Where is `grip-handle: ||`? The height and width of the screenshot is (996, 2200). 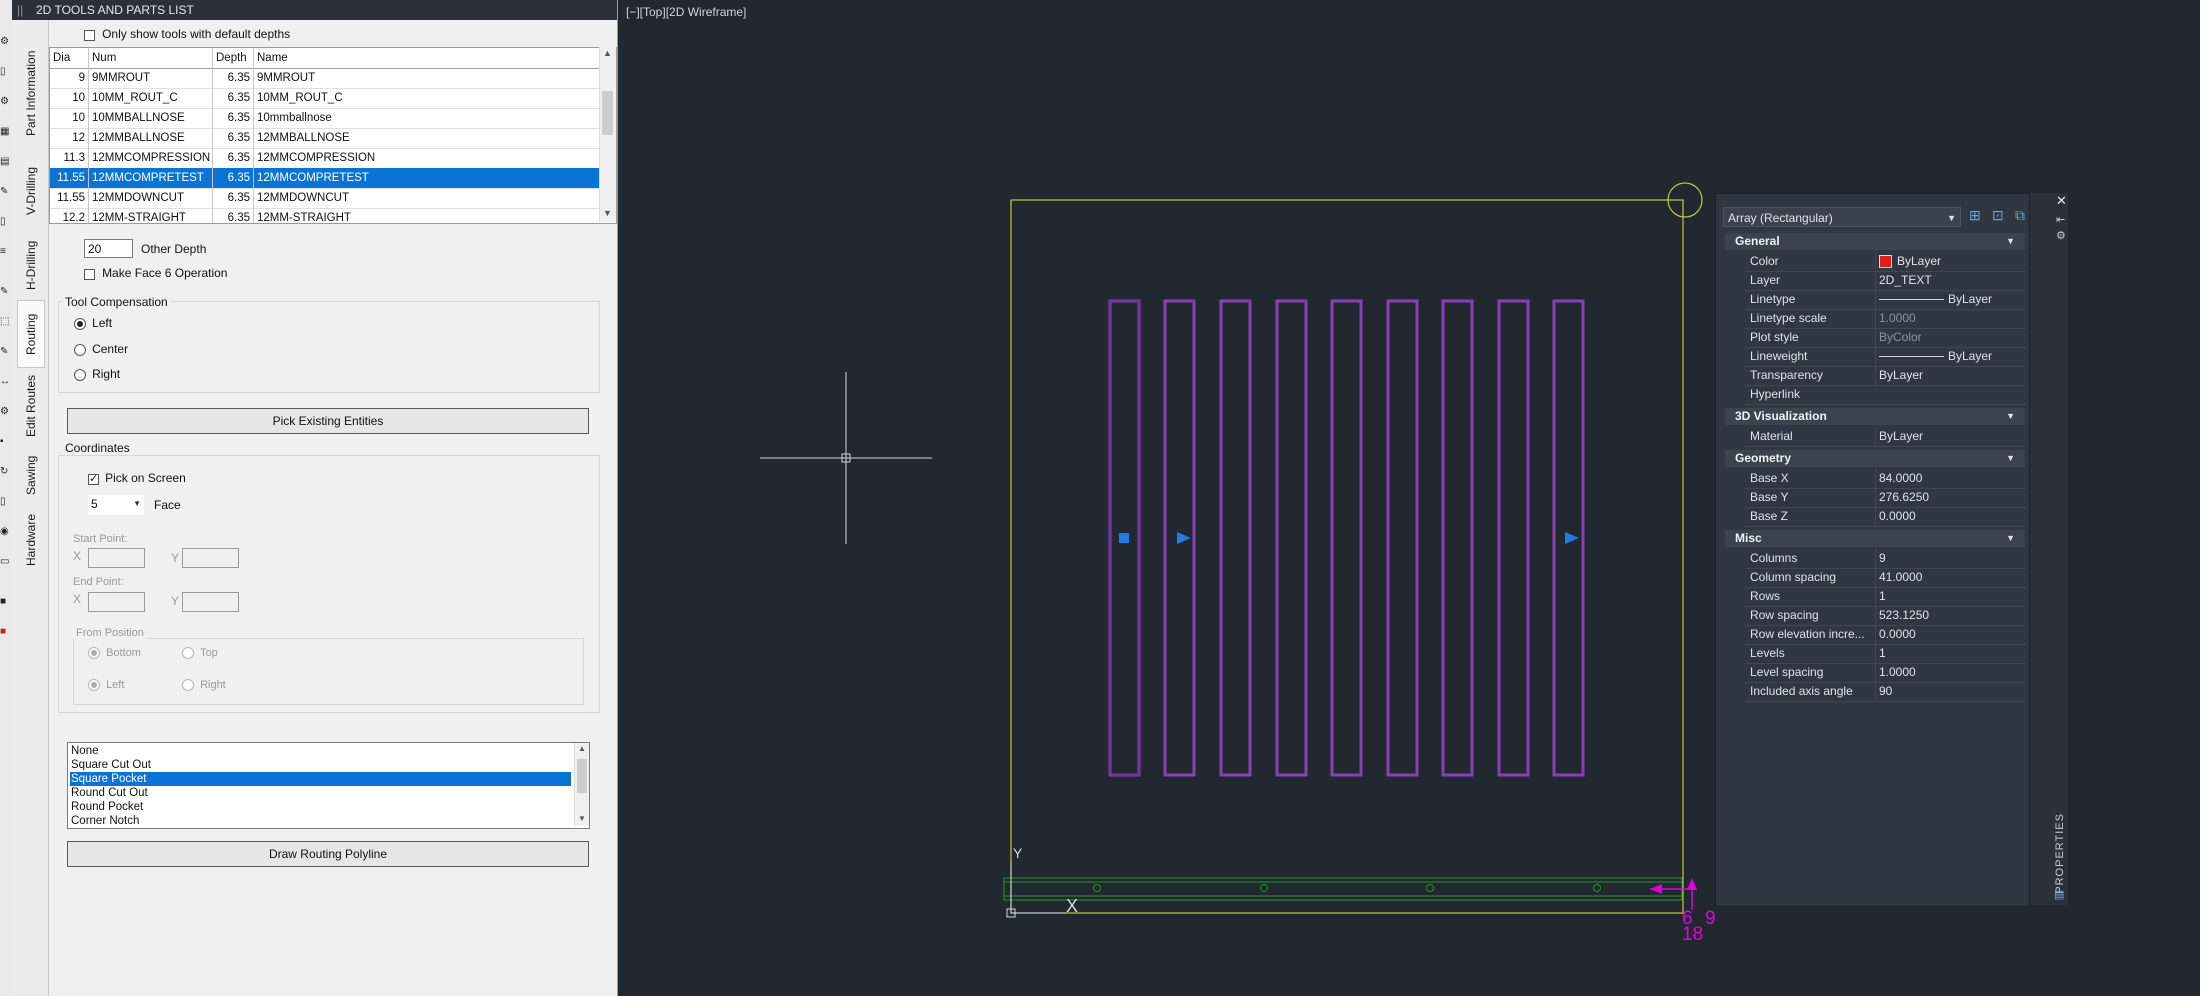
grip-handle: || is located at coordinates (20, 10).